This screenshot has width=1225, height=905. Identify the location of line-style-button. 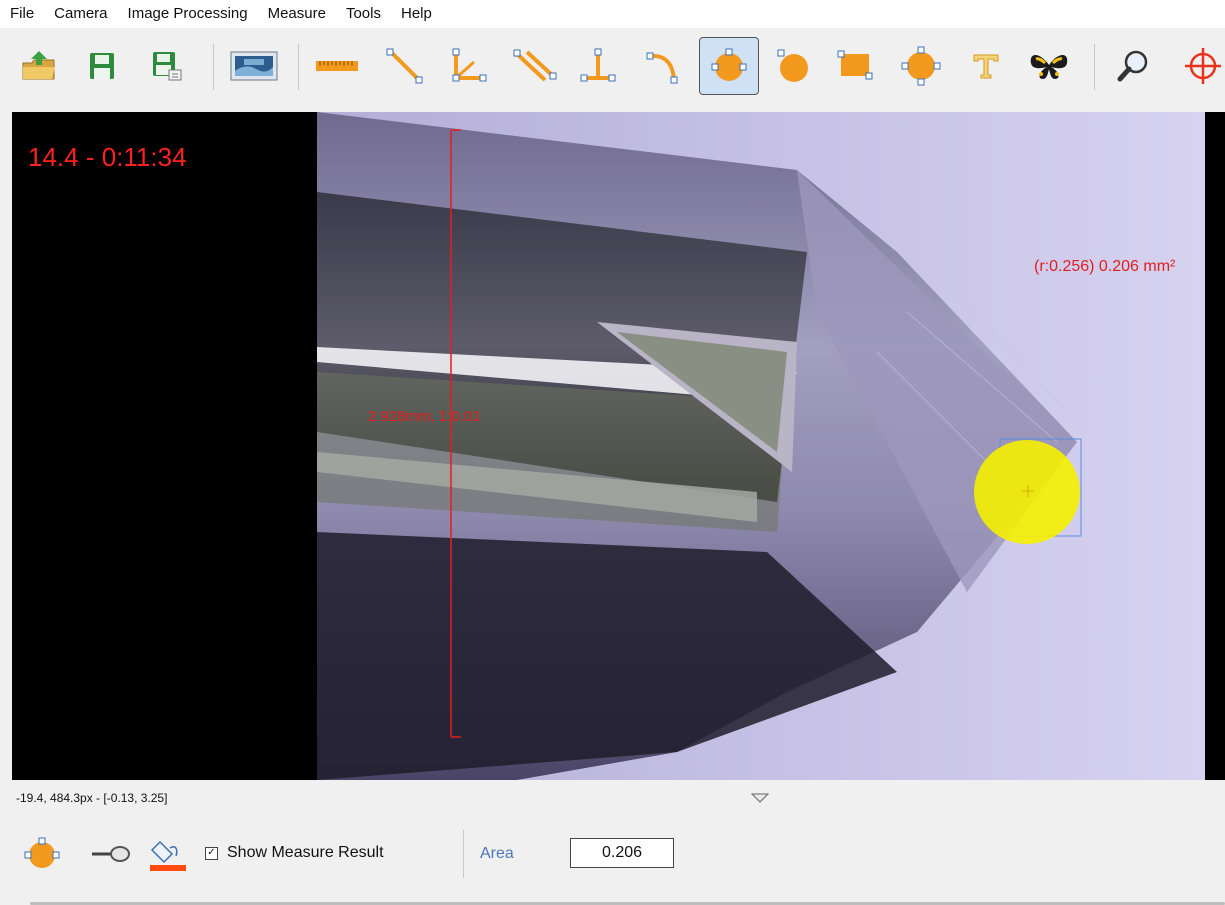
(110, 854).